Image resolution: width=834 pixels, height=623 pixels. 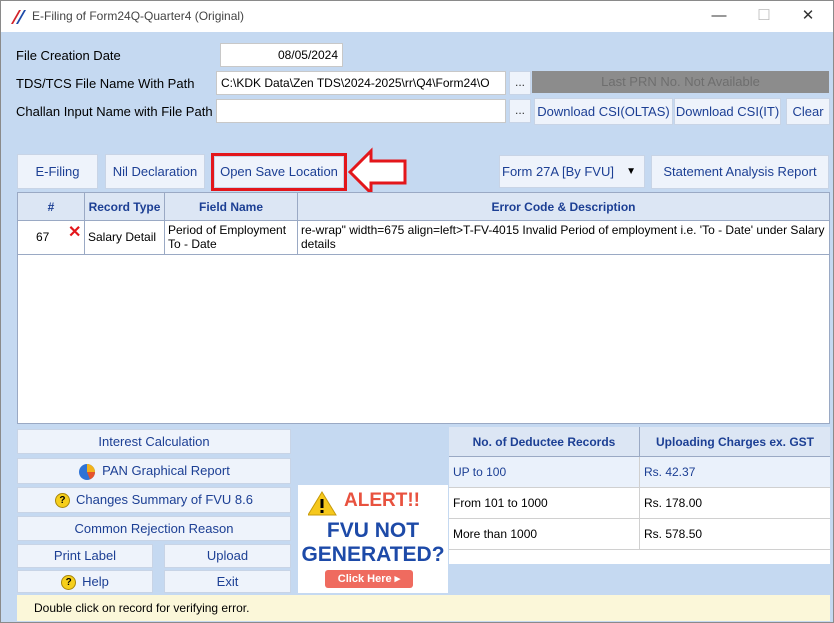 I want to click on col-record-type: Record Type, so click(x=125, y=207).